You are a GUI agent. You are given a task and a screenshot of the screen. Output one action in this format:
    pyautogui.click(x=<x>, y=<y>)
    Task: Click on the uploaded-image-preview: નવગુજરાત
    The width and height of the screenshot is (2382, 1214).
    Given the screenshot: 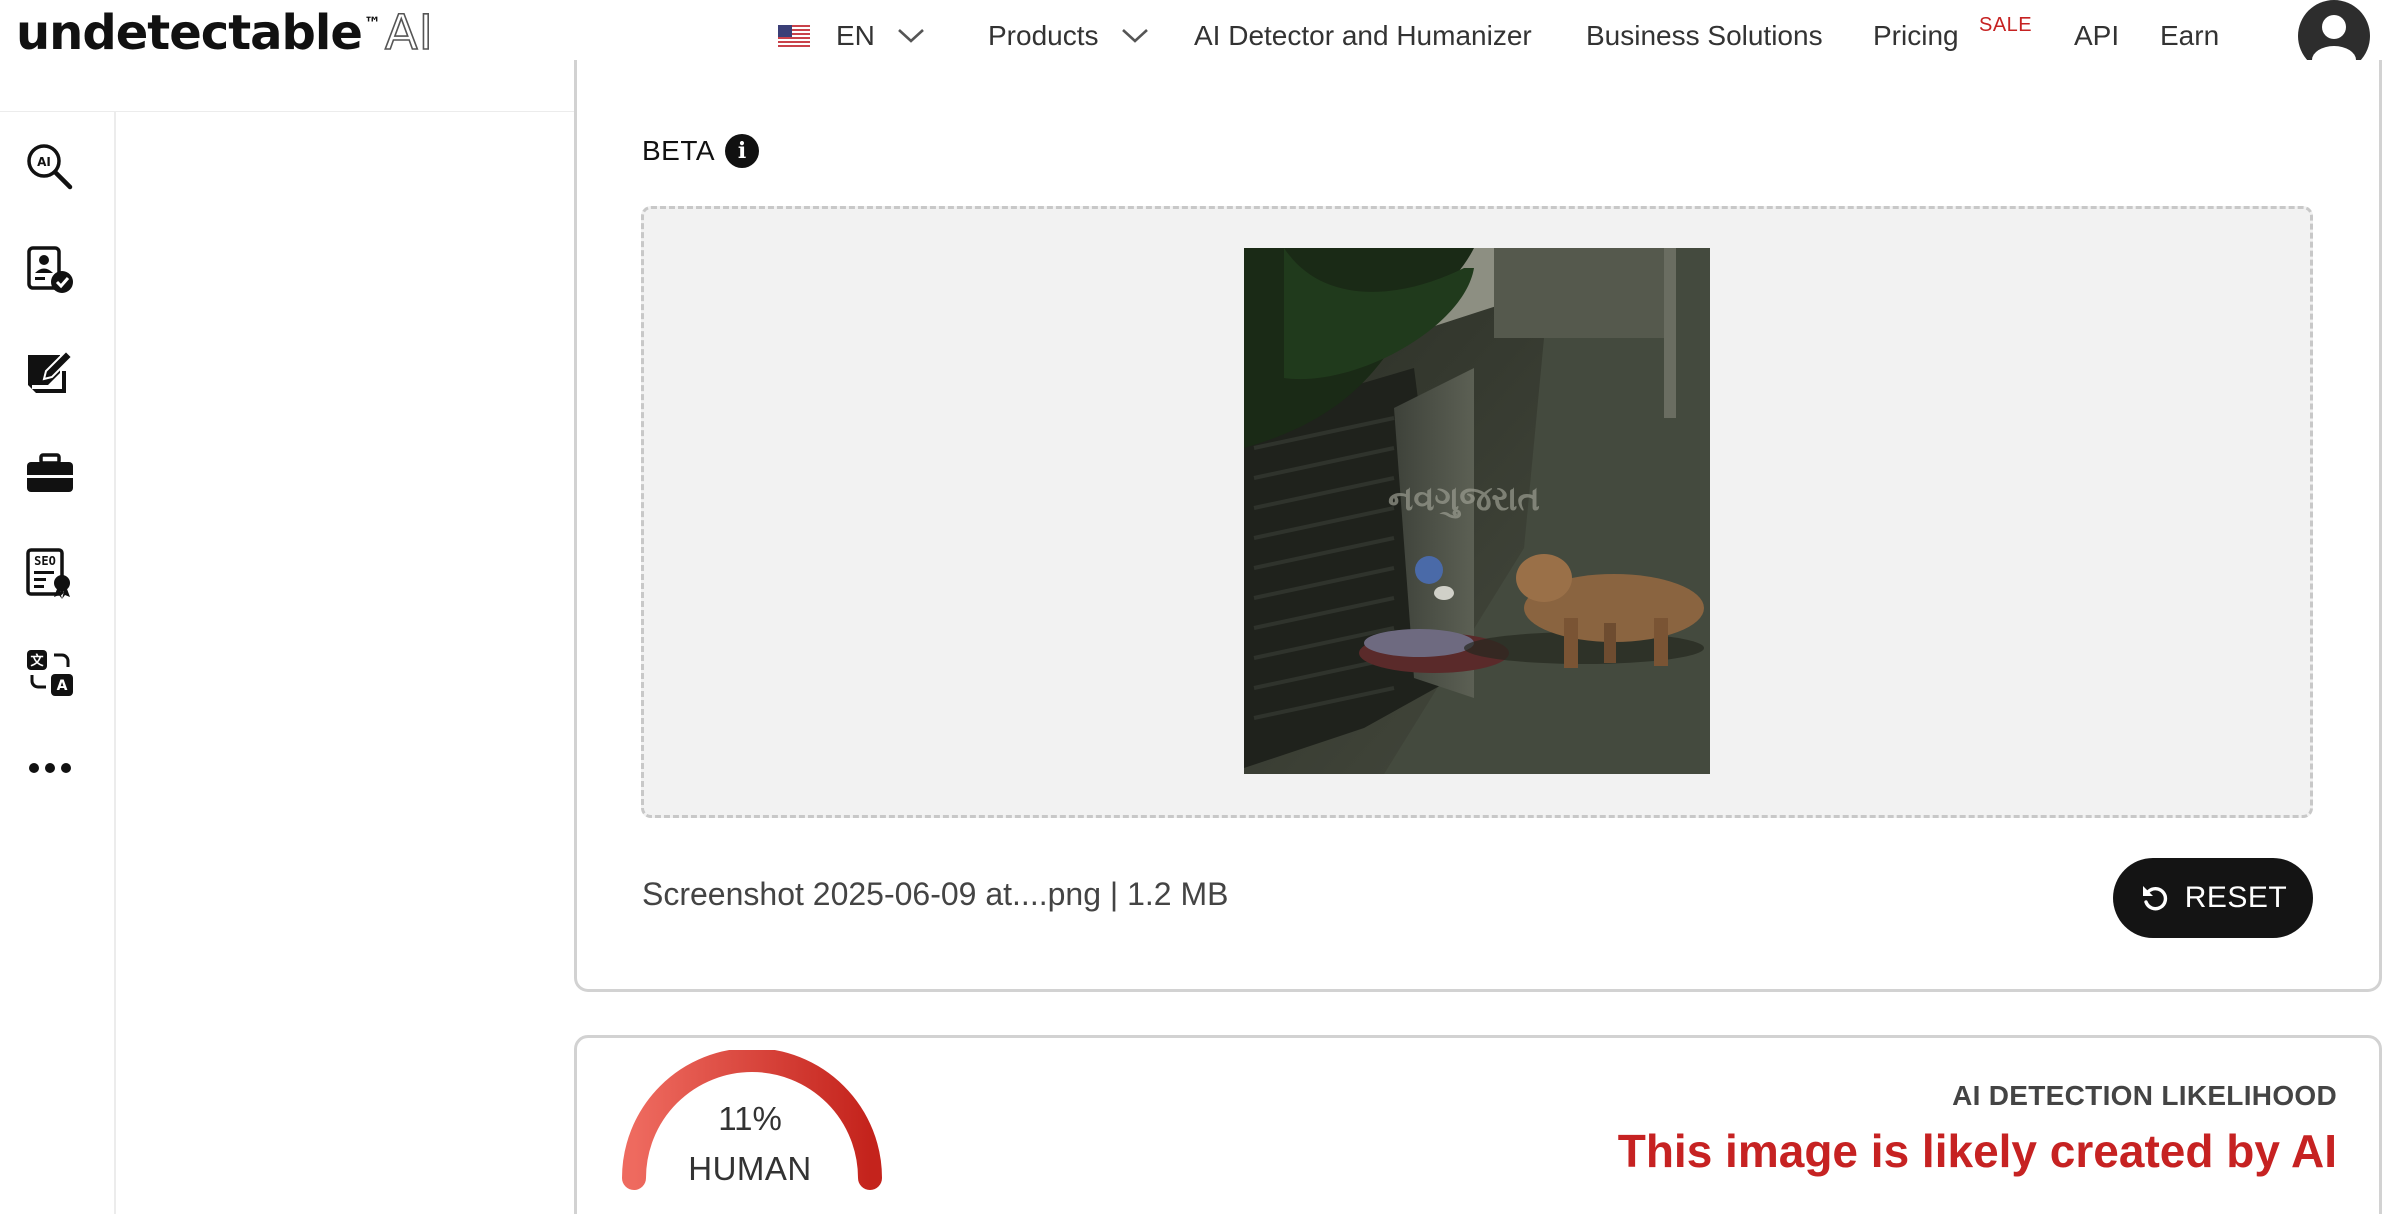 What is the action you would take?
    pyautogui.click(x=1477, y=511)
    